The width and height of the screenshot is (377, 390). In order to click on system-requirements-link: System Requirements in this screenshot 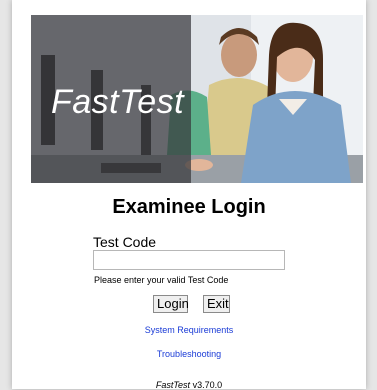, I will do `click(189, 330)`.